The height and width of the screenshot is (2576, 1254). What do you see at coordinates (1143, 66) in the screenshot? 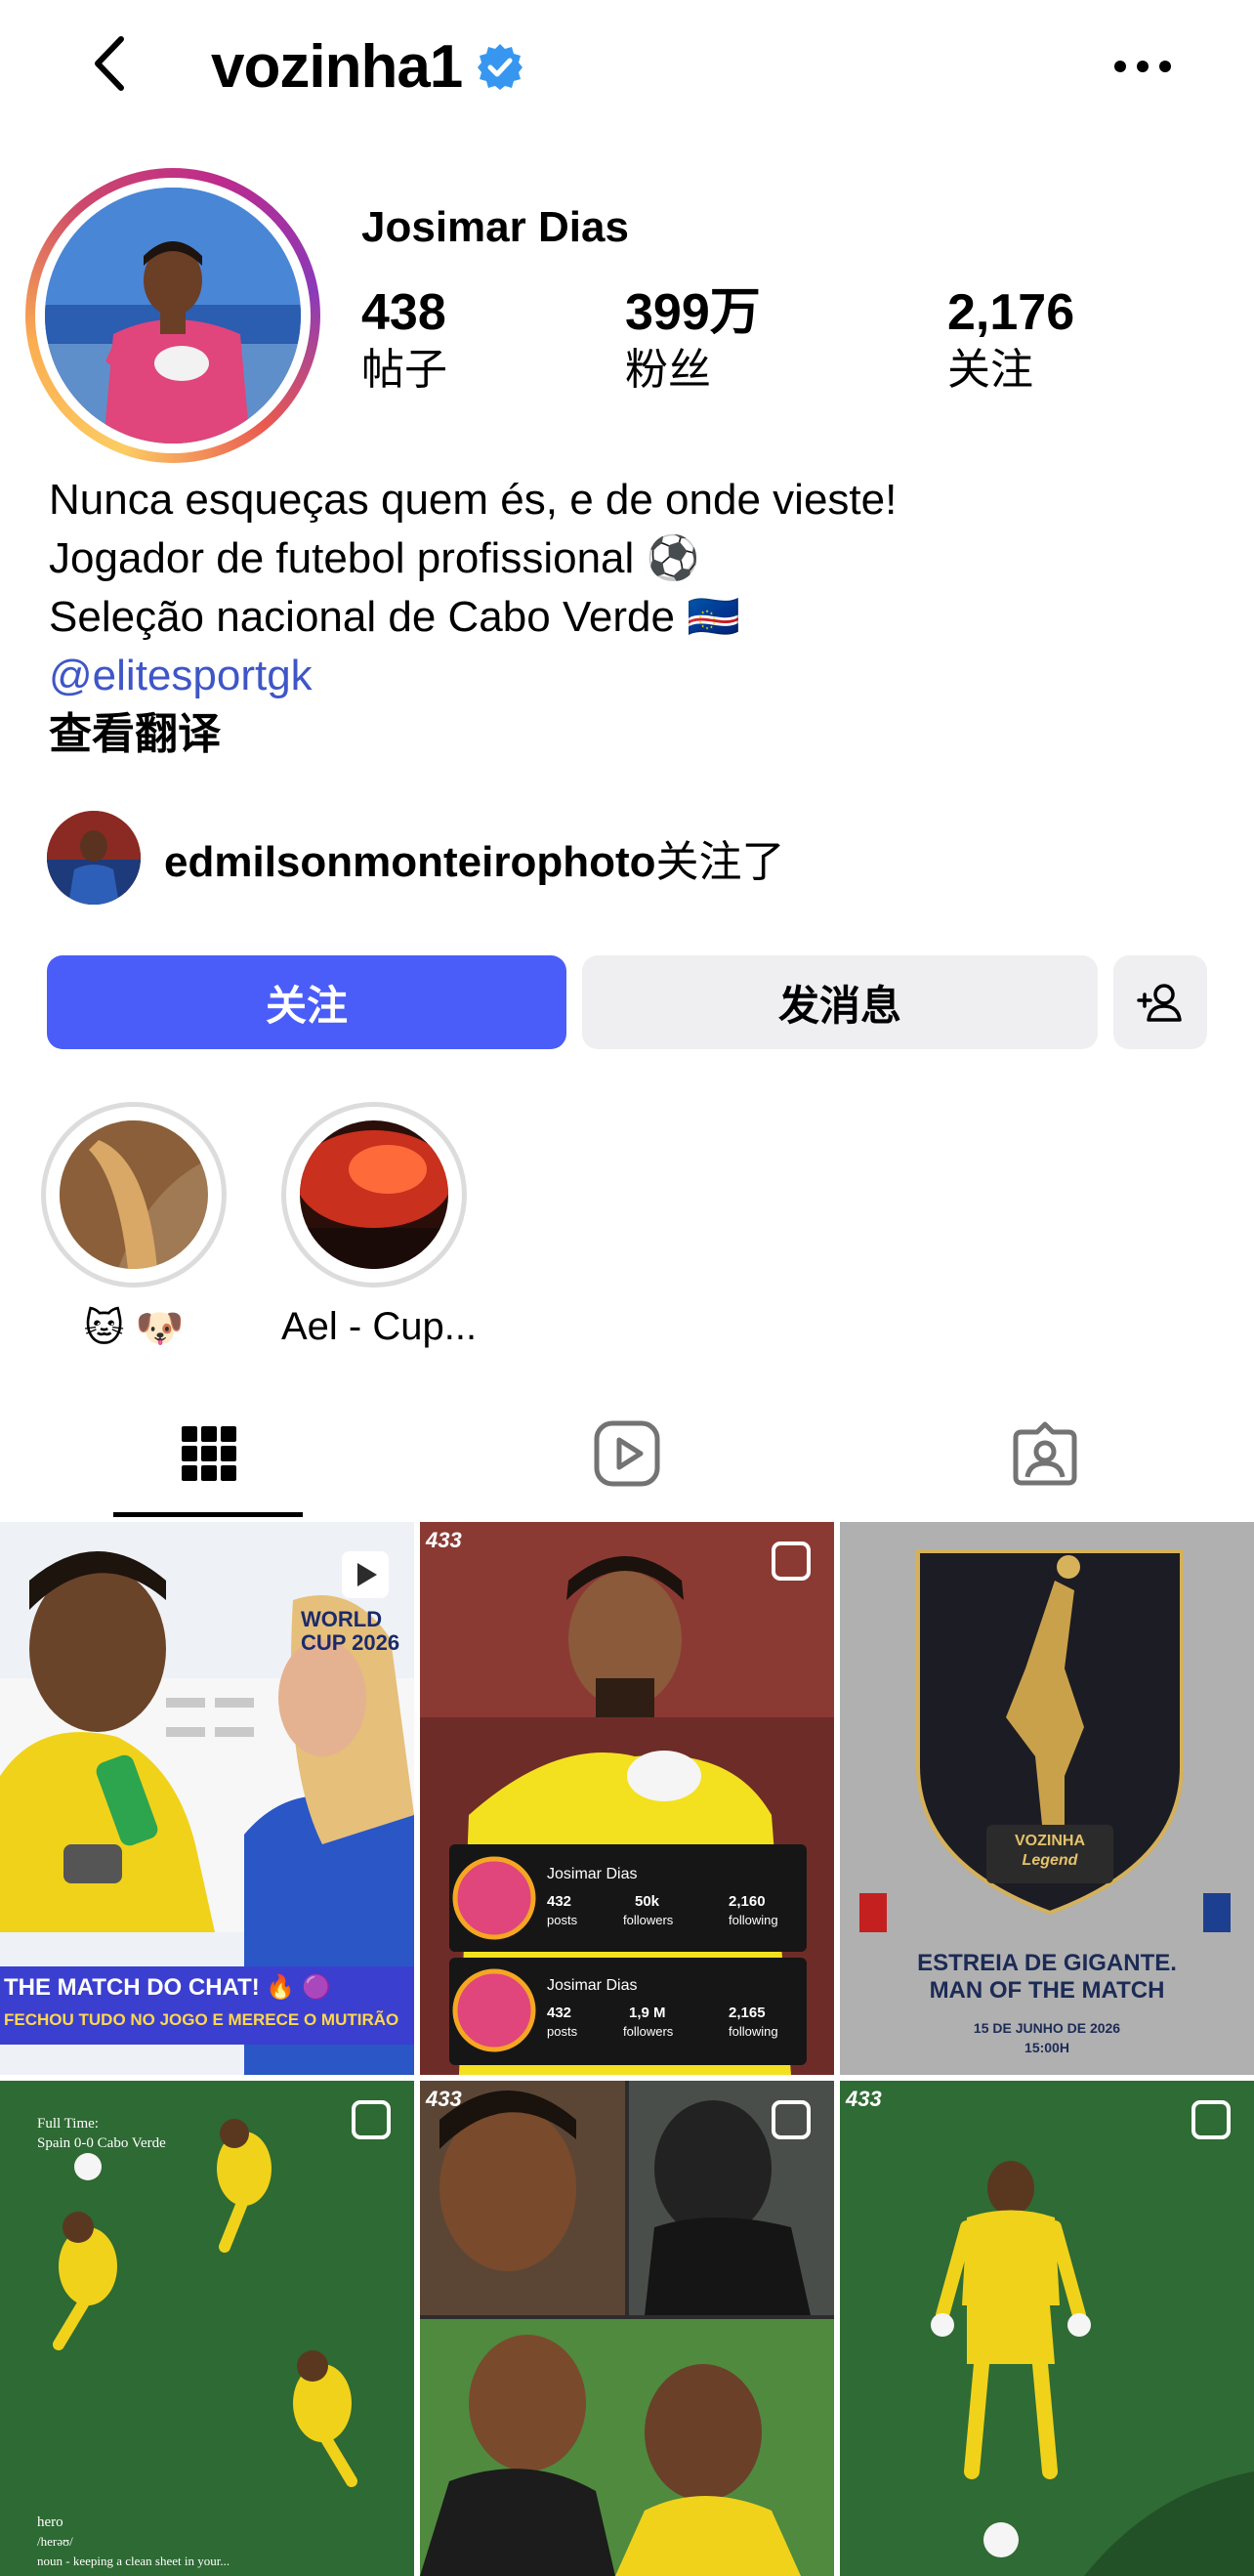
I see `more-horizontal-icon` at bounding box center [1143, 66].